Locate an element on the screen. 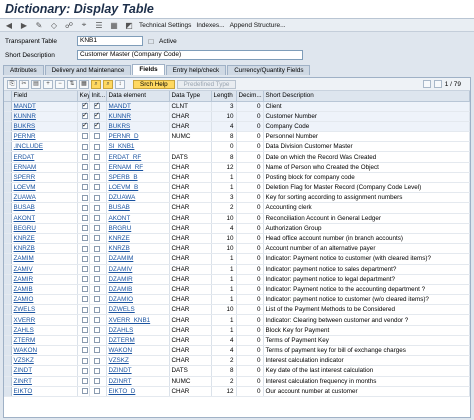 This screenshot has height=420, width=474. length-cell: 4 is located at coordinates (224, 341).